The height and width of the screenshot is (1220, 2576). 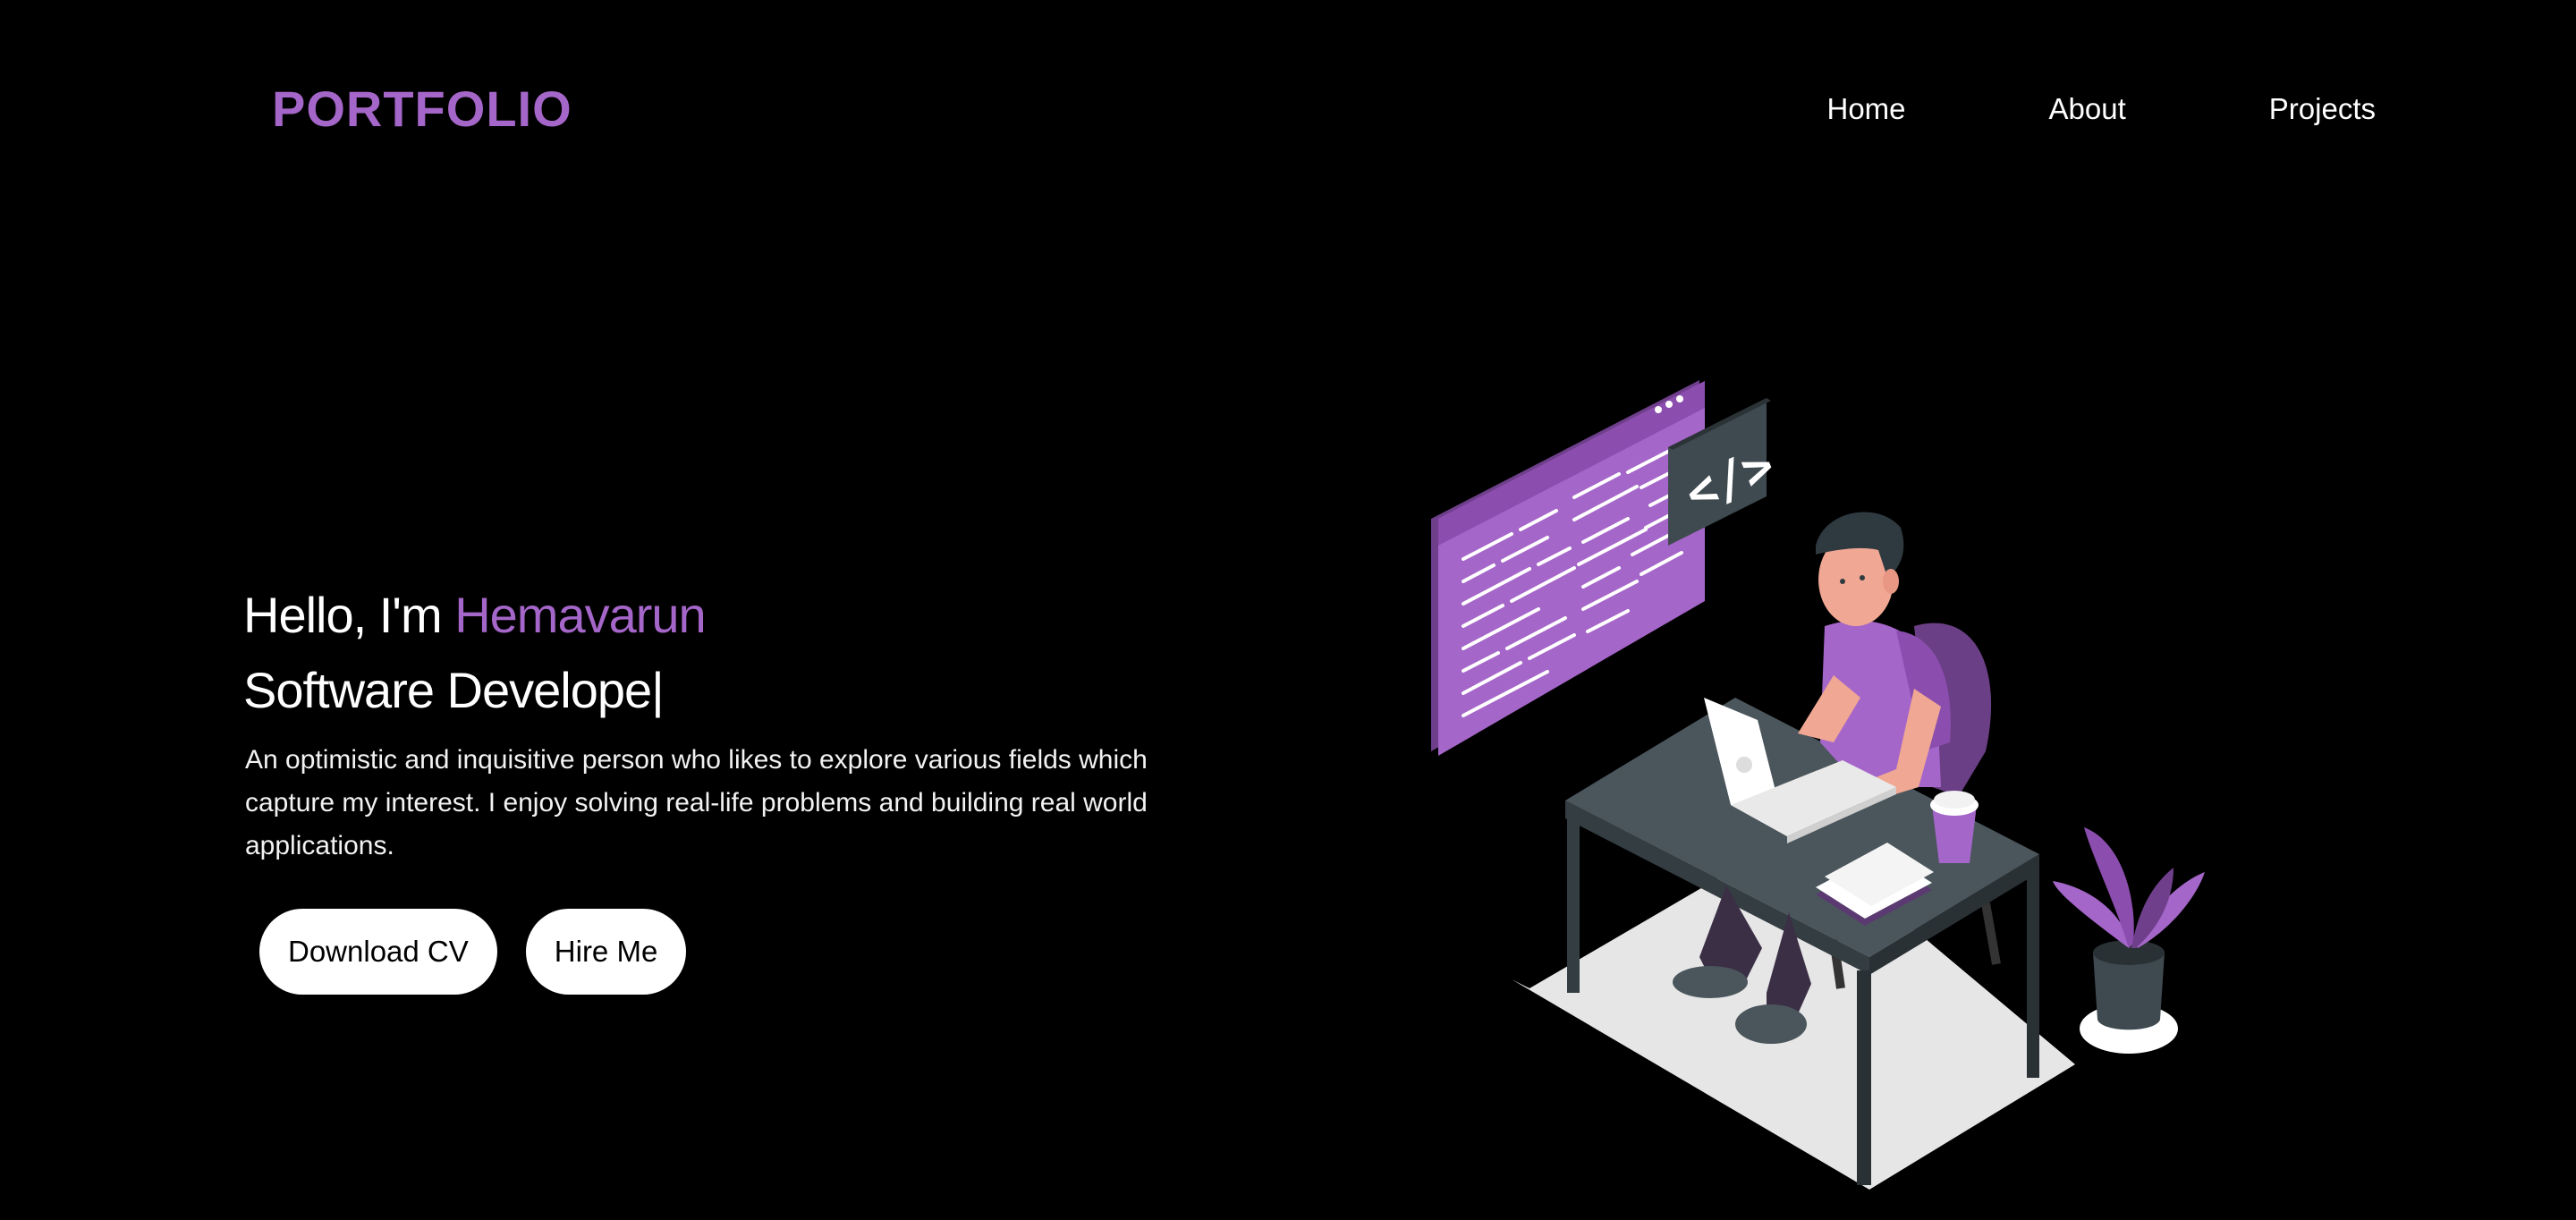 I want to click on logo: PORTFOLIO, so click(x=422, y=109).